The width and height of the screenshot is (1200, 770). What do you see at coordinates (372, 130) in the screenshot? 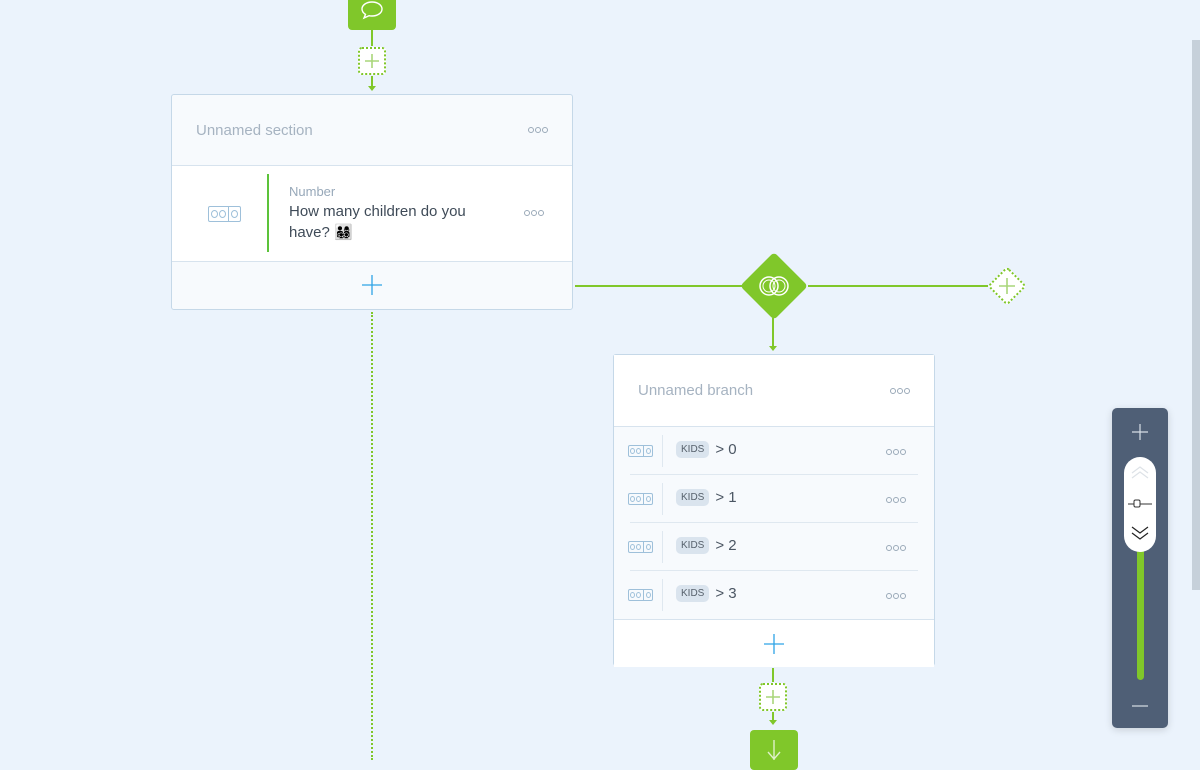
I see `section-header: Unnamed section` at bounding box center [372, 130].